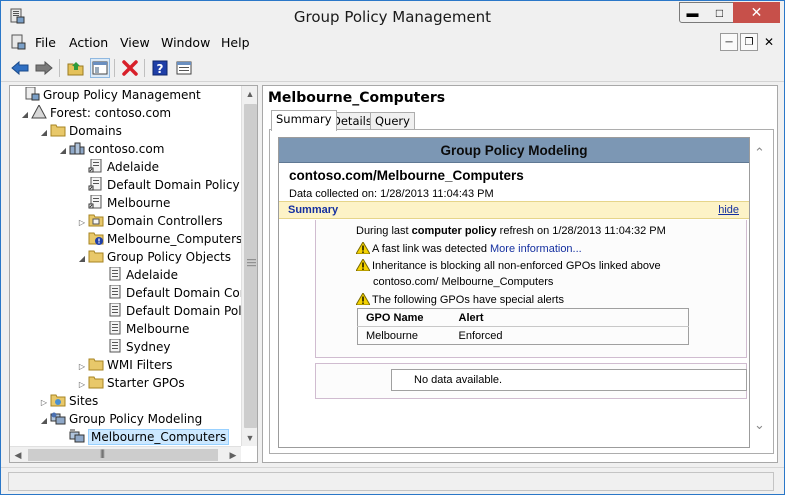 The width and height of the screenshot is (785, 495). Describe the element at coordinates (523, 317) in the screenshot. I see `table-header-row: GPO Name Alert` at that location.